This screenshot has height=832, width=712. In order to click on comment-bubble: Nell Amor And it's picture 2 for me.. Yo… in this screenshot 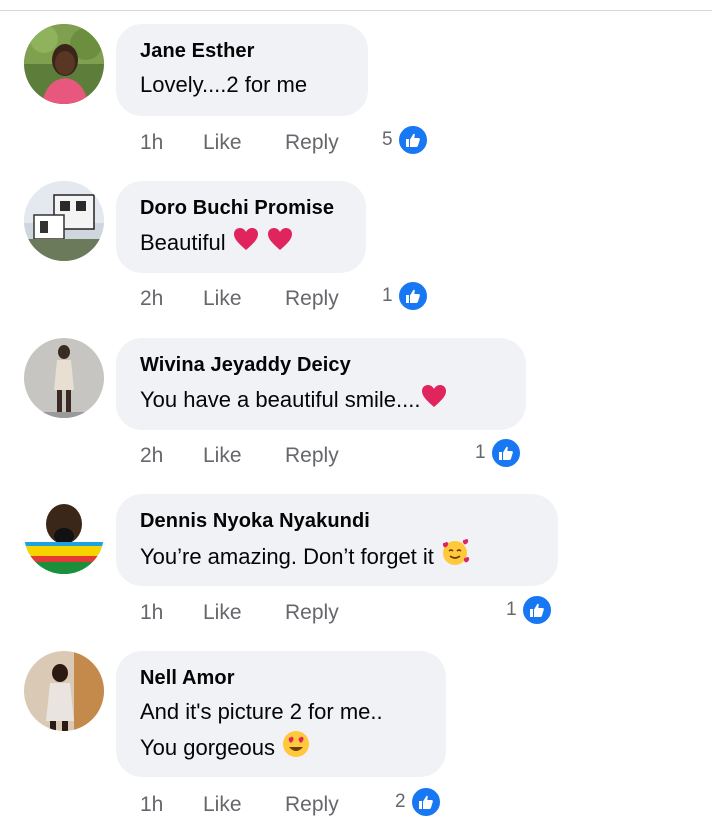, I will do `click(281, 714)`.